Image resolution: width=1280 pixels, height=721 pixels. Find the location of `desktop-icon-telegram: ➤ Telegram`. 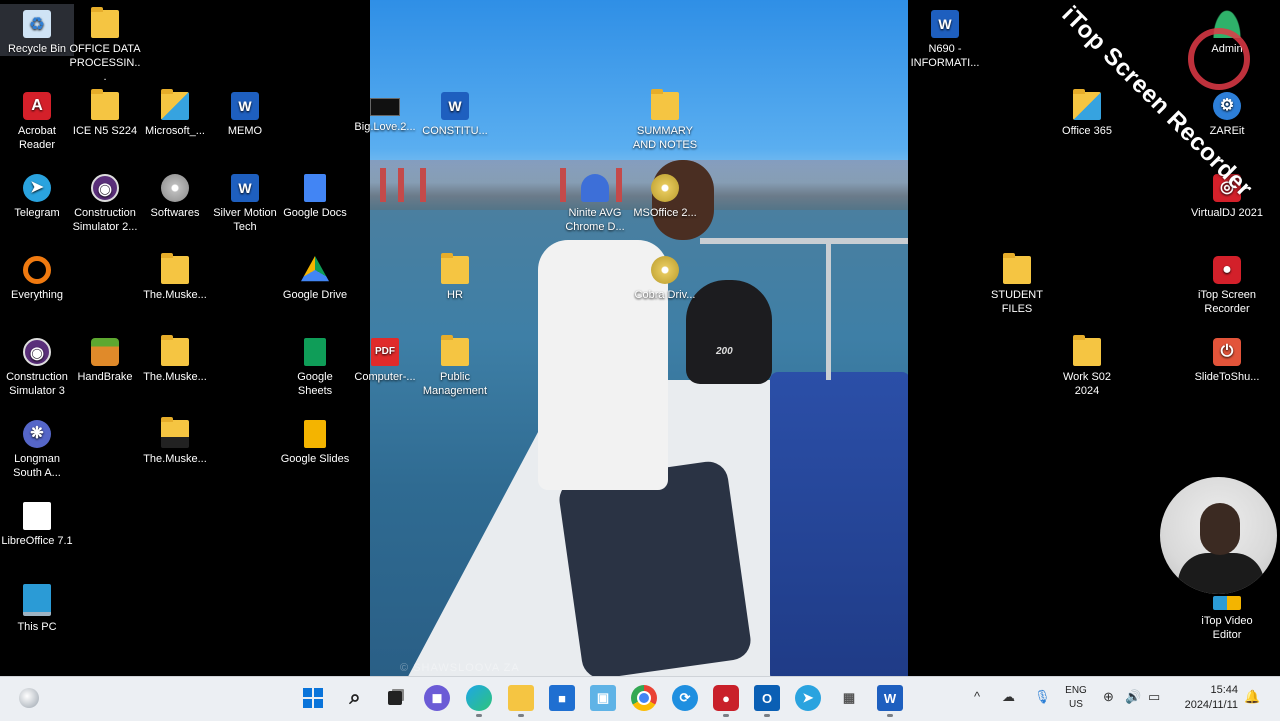

desktop-icon-telegram: ➤ Telegram is located at coordinates (37, 194).